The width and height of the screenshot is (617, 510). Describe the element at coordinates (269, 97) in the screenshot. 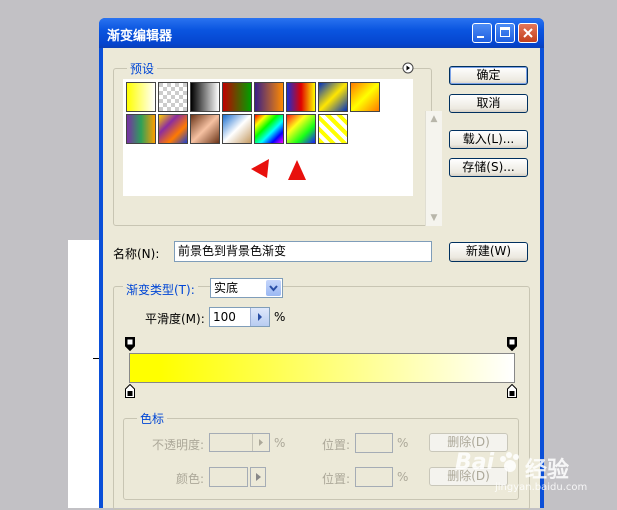

I see `preset-swatch-violet-orange` at that location.